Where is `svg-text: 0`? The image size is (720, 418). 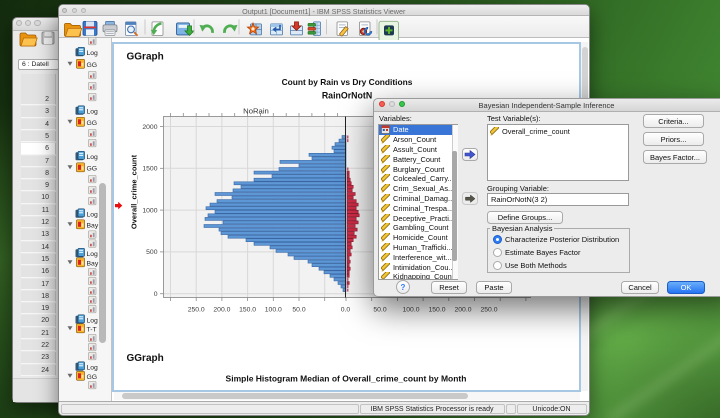 svg-text: 0 is located at coordinates (156, 294).